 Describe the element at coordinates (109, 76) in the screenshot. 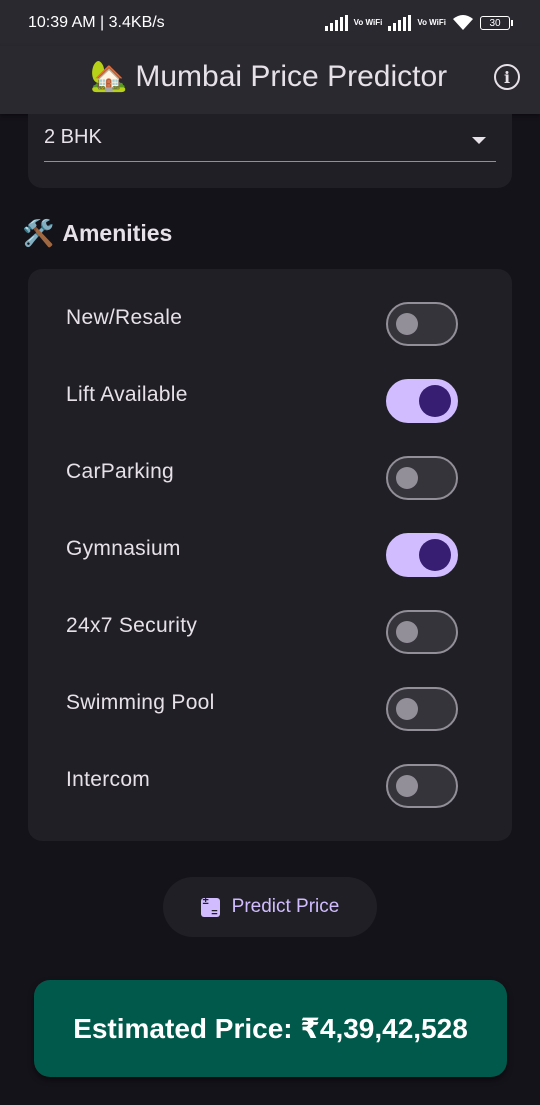

I see `house-icon: 🏡` at that location.